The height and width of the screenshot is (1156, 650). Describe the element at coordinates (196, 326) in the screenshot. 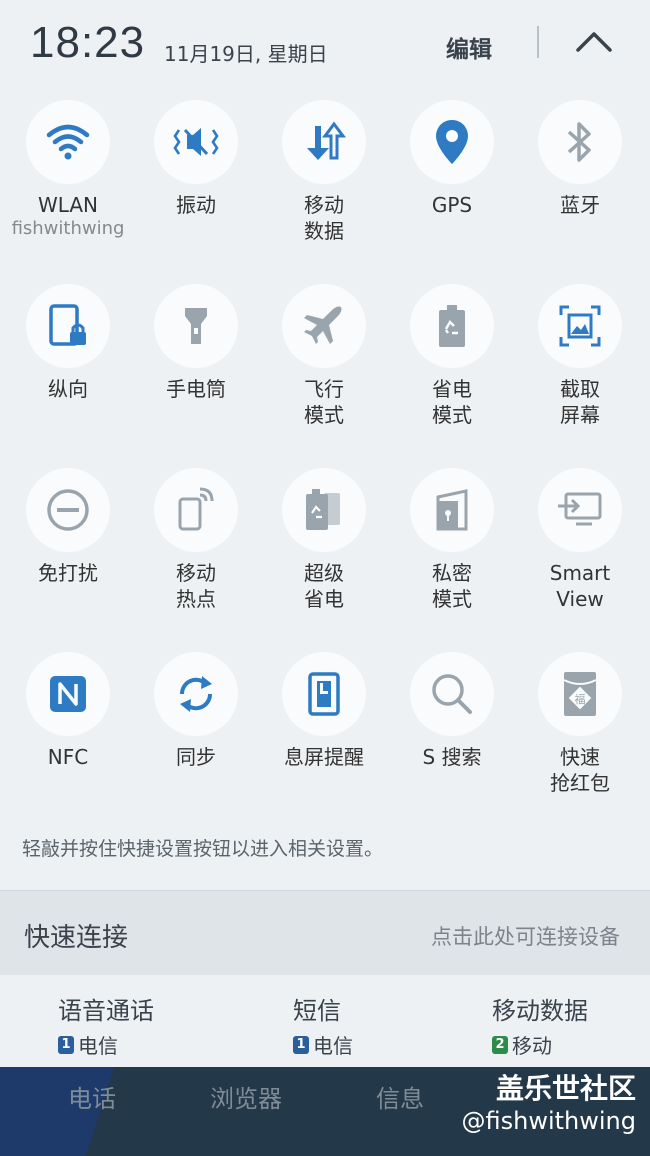

I see `flashlight-icon` at that location.